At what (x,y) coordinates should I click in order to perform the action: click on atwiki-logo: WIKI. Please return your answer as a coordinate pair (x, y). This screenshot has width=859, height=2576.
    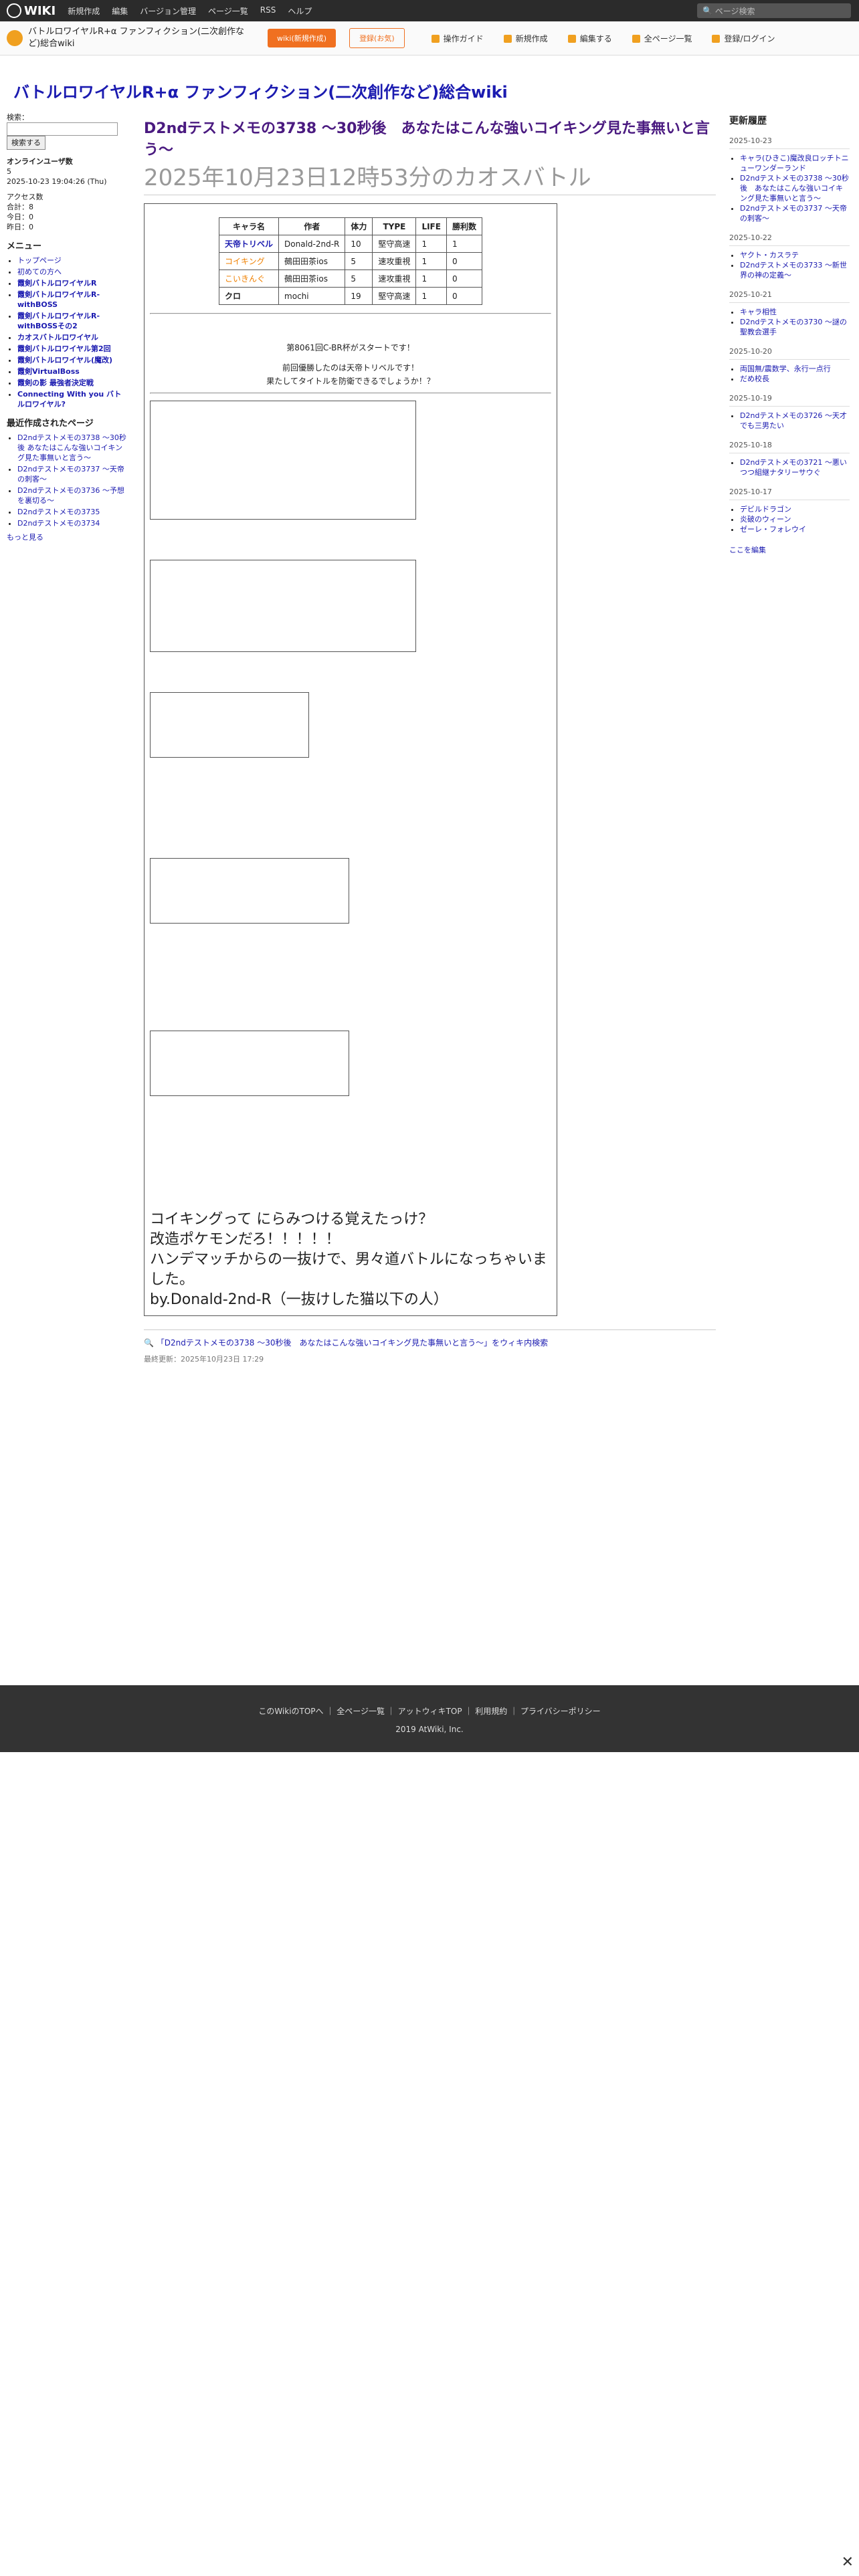
    Looking at the image, I should click on (32, 10).